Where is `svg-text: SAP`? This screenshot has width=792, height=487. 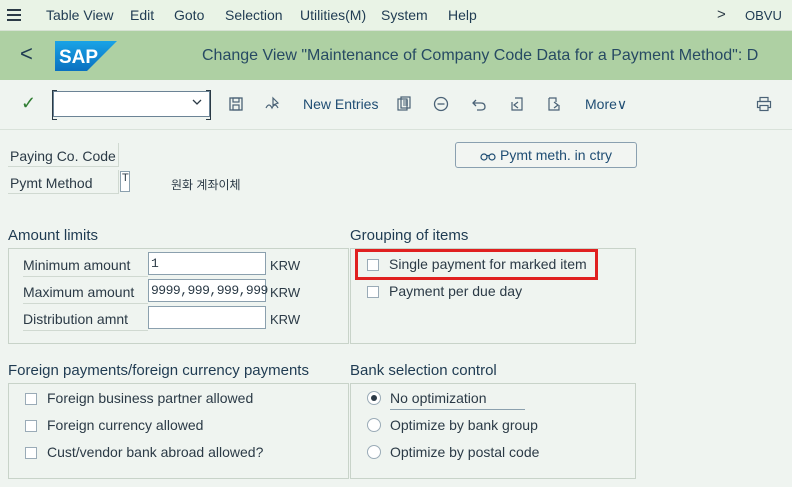
svg-text: SAP is located at coordinates (78, 57).